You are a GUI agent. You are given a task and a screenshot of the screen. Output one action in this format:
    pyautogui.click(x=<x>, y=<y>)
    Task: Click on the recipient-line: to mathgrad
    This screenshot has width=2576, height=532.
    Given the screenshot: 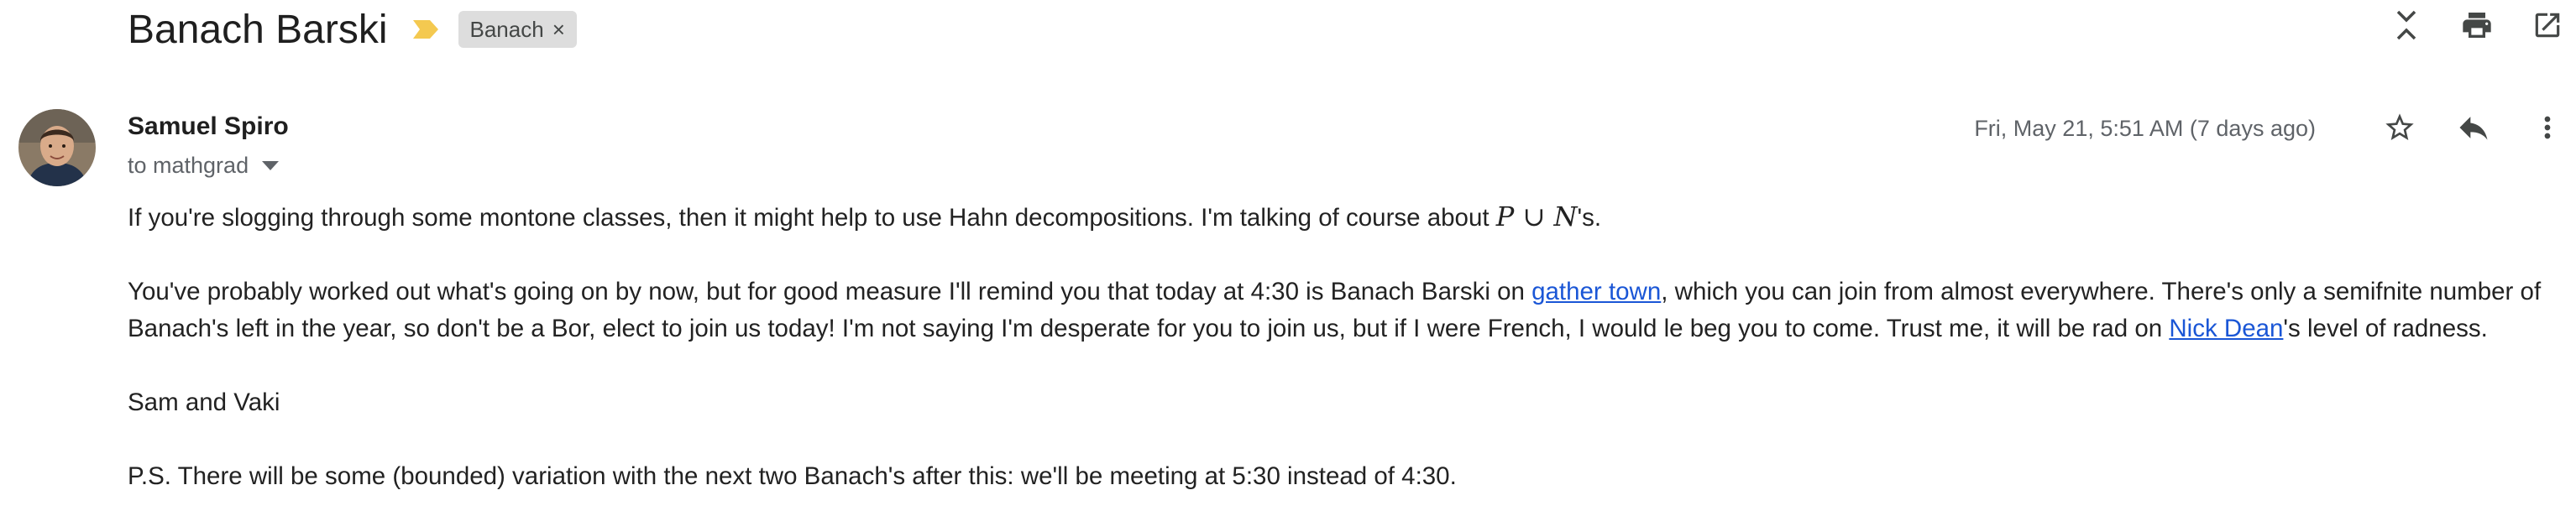 What is the action you would take?
    pyautogui.click(x=204, y=166)
    